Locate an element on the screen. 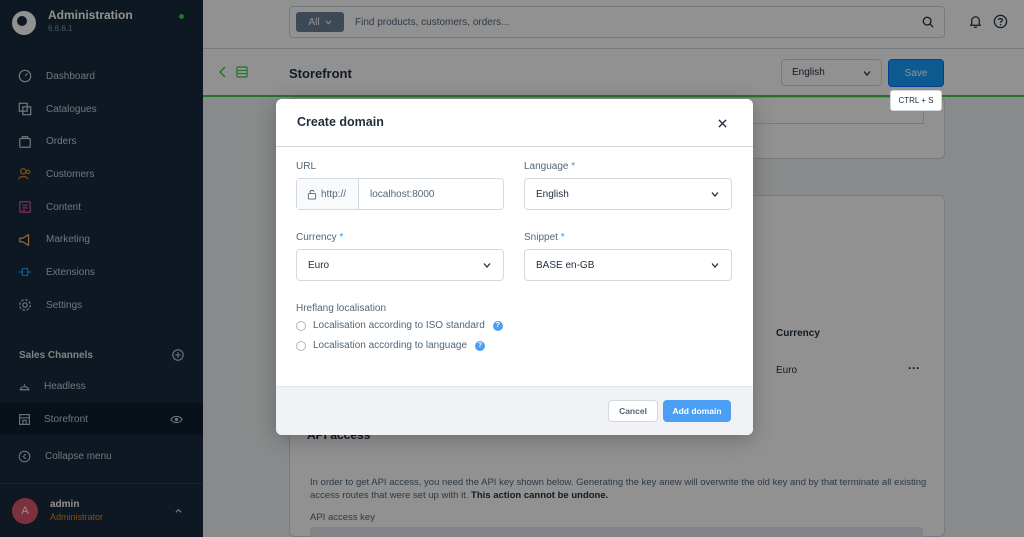 The width and height of the screenshot is (1024, 537). close-icon is located at coordinates (722, 123).